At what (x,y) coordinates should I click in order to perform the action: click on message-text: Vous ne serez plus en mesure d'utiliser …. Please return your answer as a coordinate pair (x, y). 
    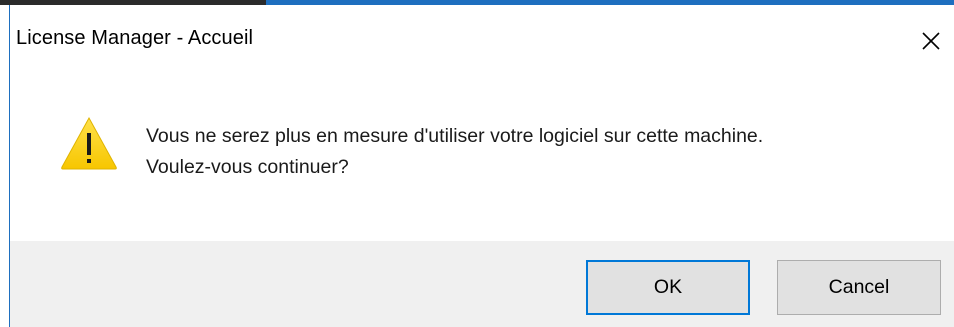
    Looking at the image, I should click on (454, 152).